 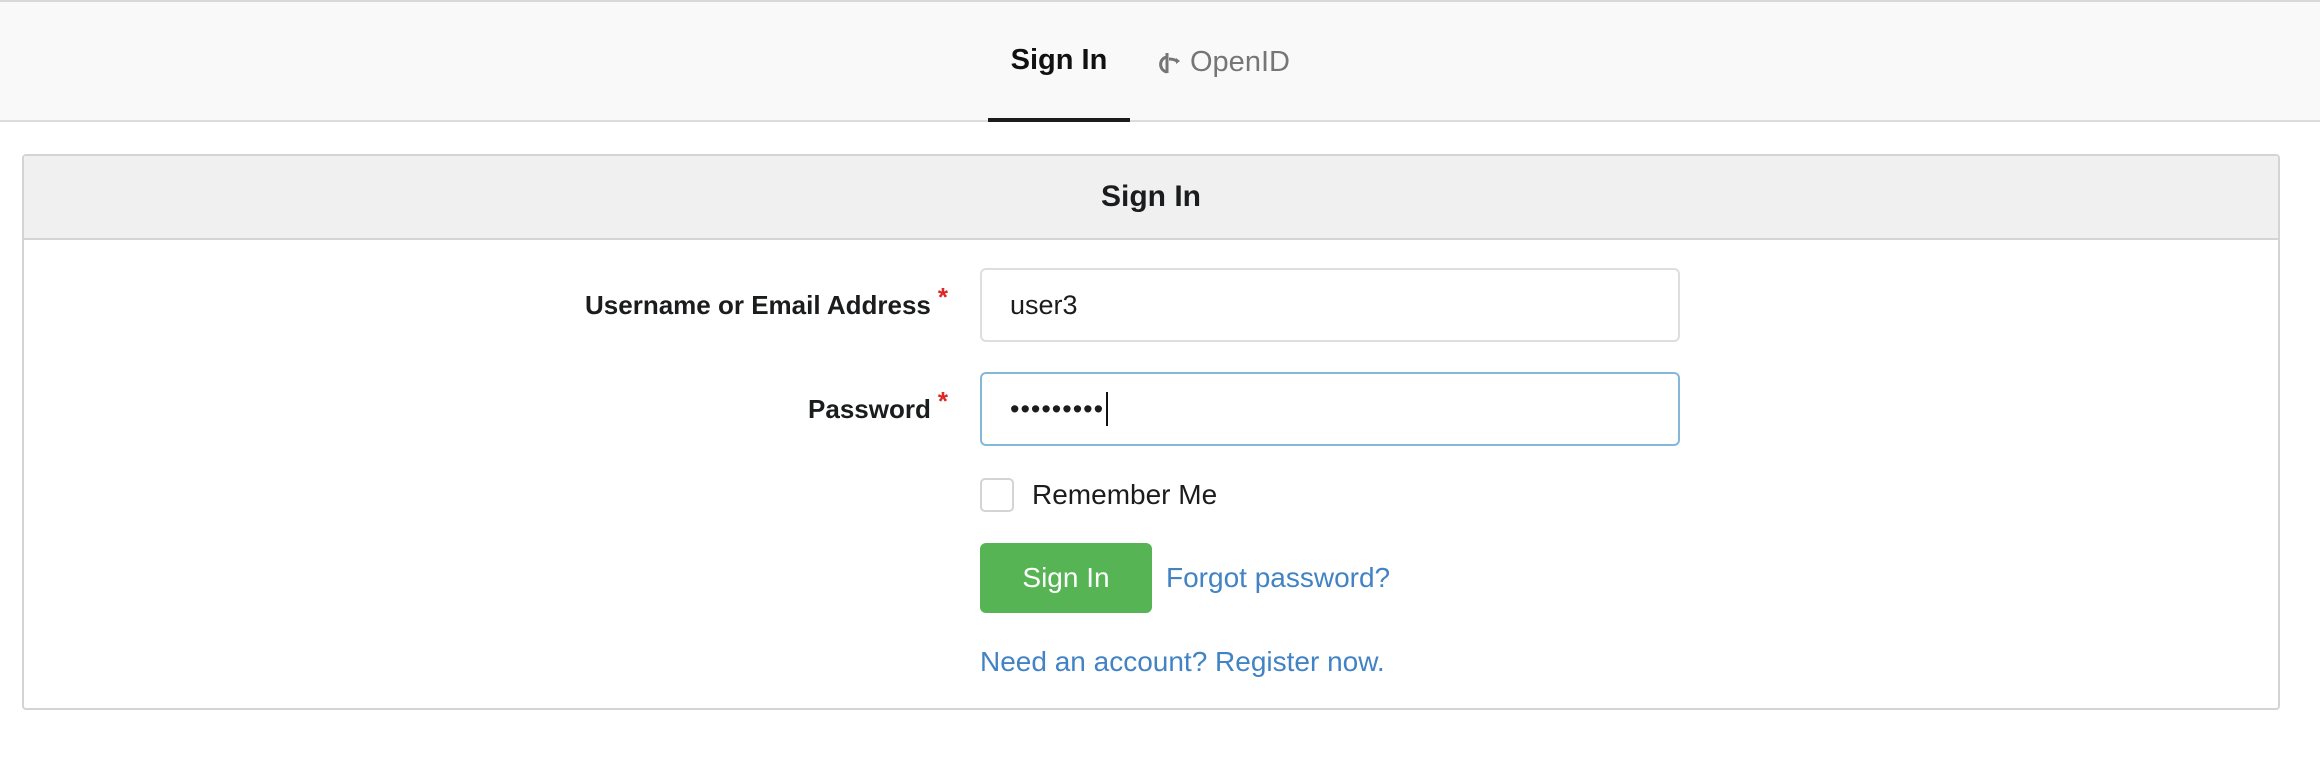 I want to click on tab-openid: OpenID, so click(x=1219, y=62).